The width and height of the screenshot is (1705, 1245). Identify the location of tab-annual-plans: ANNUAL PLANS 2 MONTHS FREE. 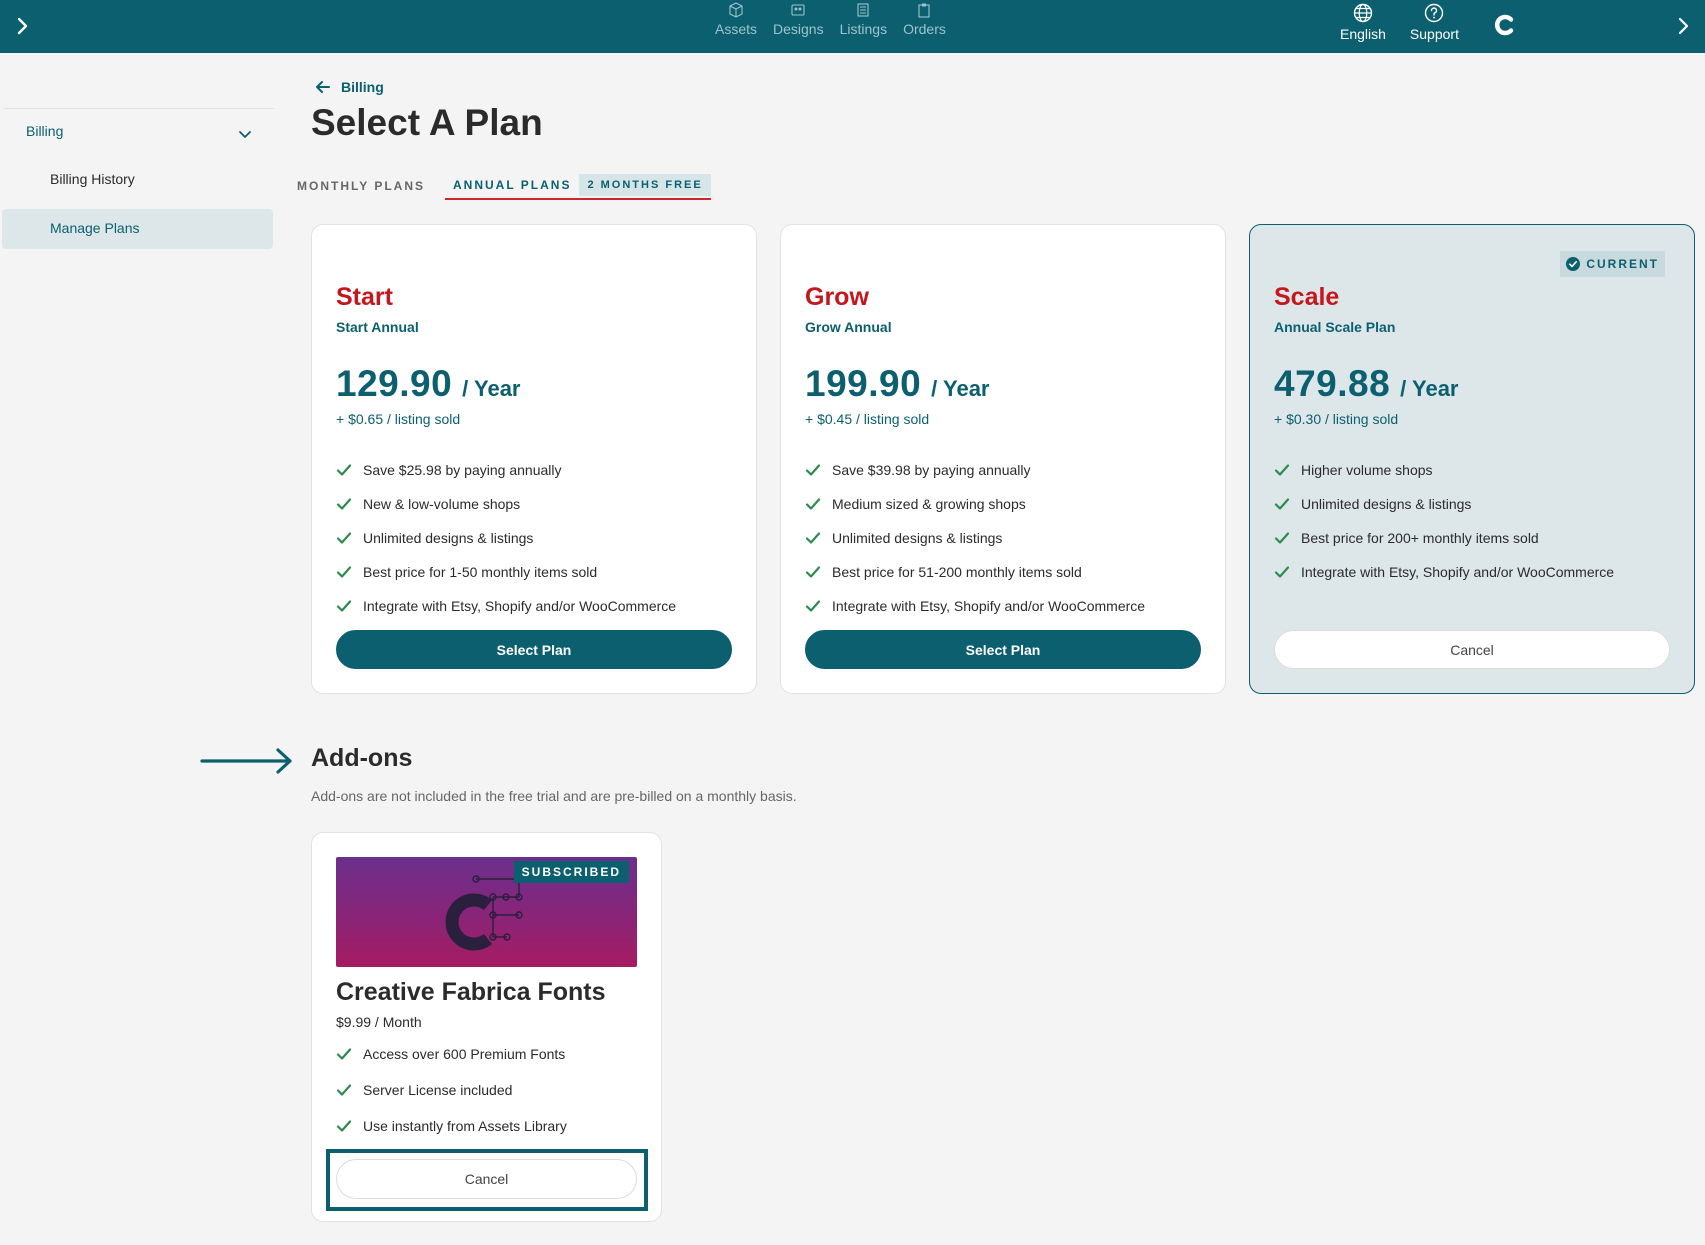
(578, 186).